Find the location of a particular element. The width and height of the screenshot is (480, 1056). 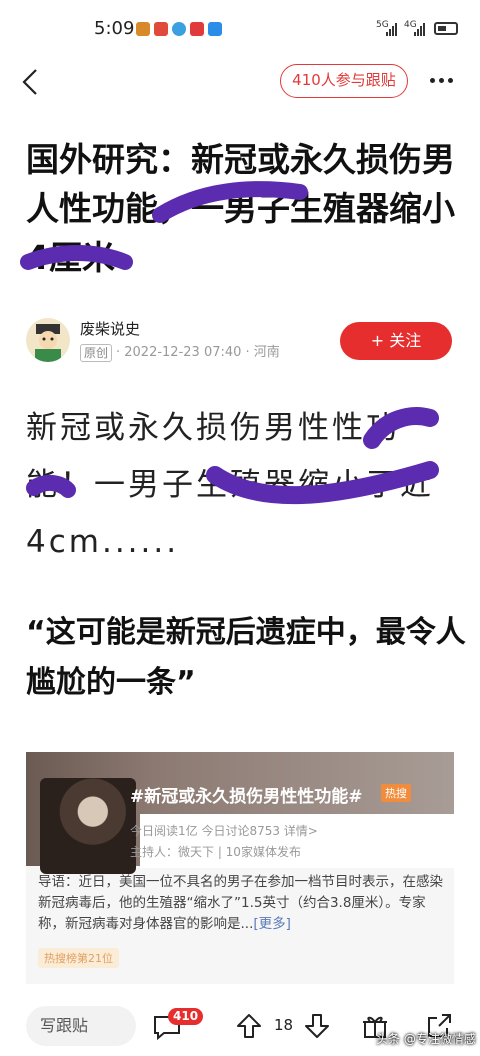

comment-count-badge: 410 is located at coordinates (186, 1016).